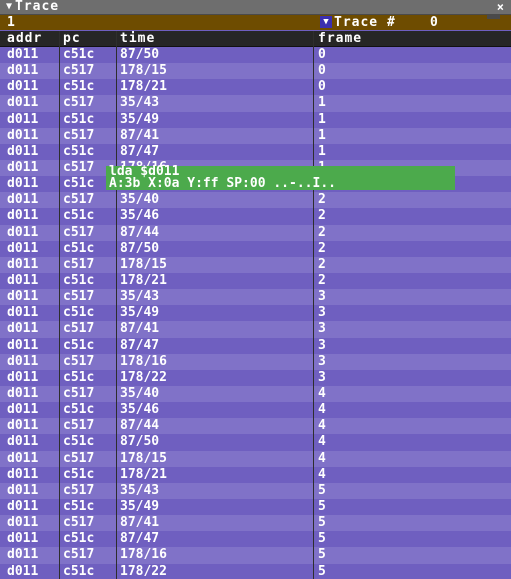  Describe the element at coordinates (322, 54) in the screenshot. I see `cell-frame: 0` at that location.